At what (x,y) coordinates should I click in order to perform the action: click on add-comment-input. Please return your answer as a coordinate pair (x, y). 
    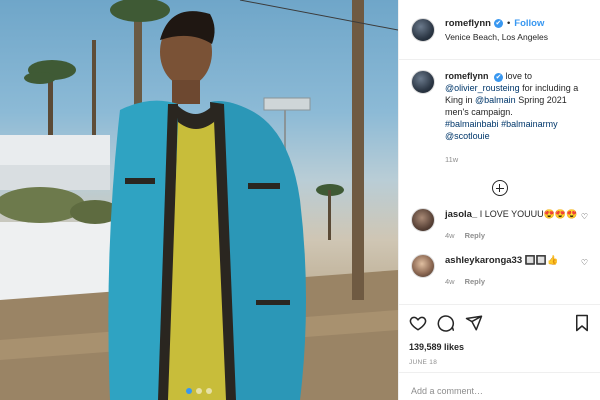
    Looking at the image, I should click on (499, 391).